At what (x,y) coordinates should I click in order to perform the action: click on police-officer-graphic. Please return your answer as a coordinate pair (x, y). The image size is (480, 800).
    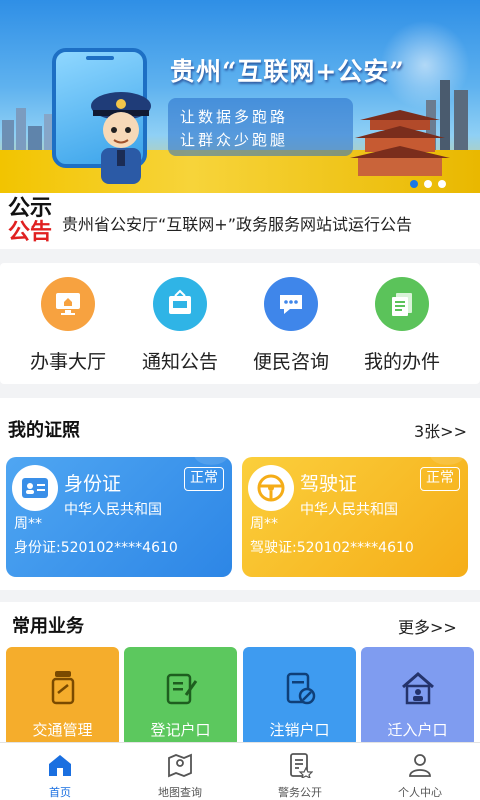
    Looking at the image, I should click on (121, 138).